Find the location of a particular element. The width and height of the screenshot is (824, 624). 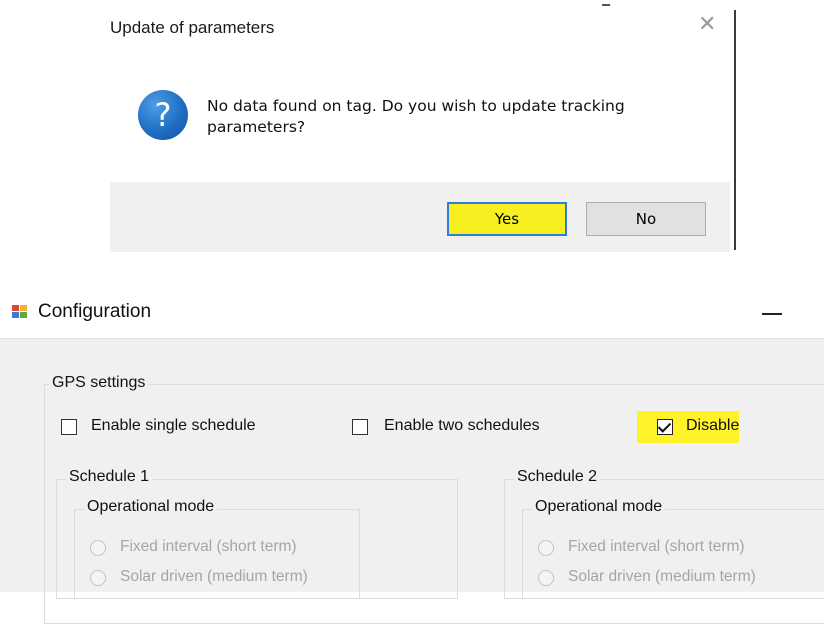

enable-two-schedules-label: Enable two schedules is located at coordinates (462, 426).